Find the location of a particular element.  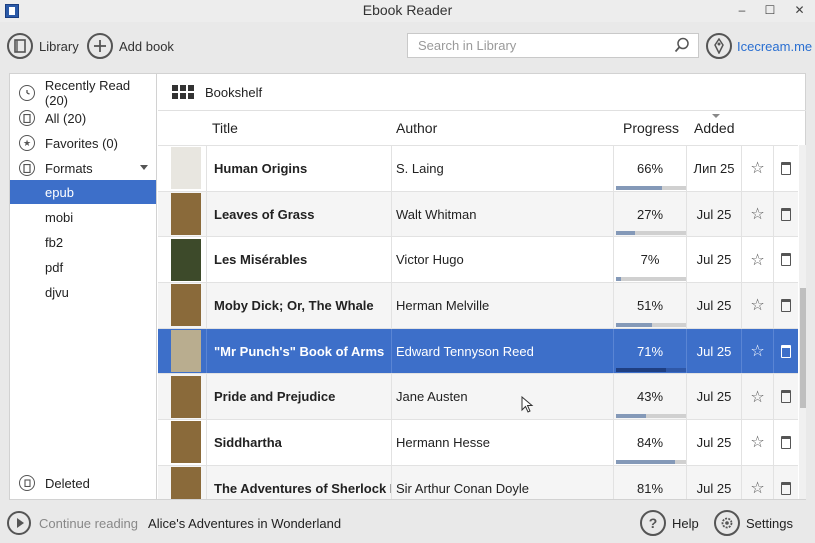

library-button: Library is located at coordinates (43, 46).